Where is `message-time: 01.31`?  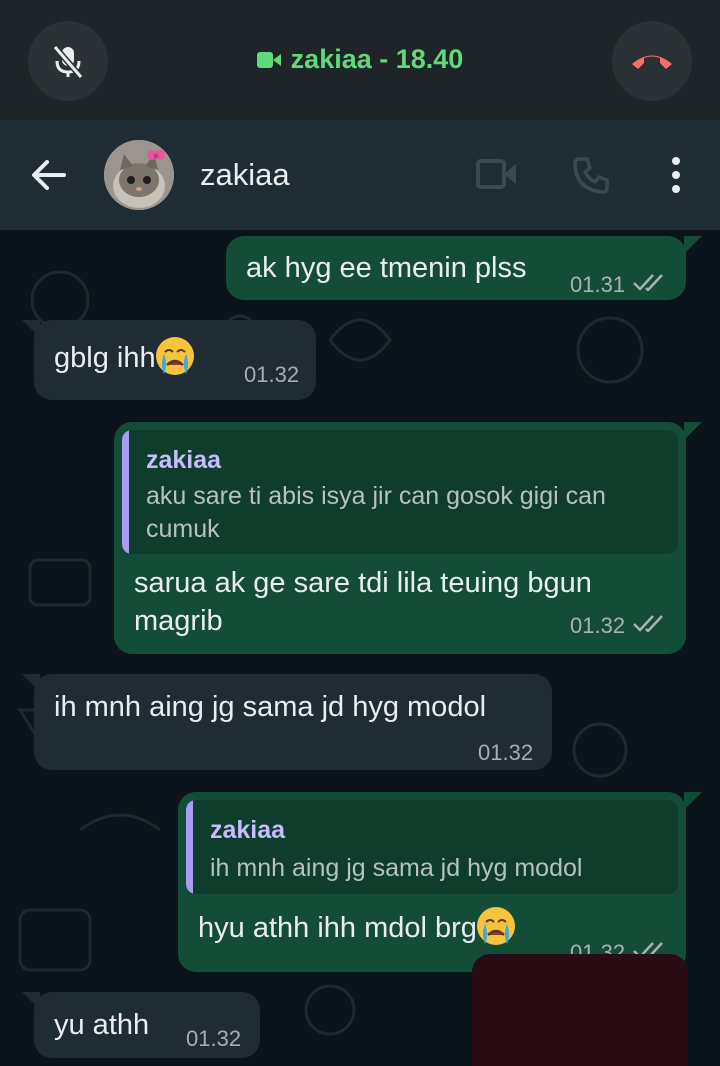 message-time: 01.31 is located at coordinates (598, 284).